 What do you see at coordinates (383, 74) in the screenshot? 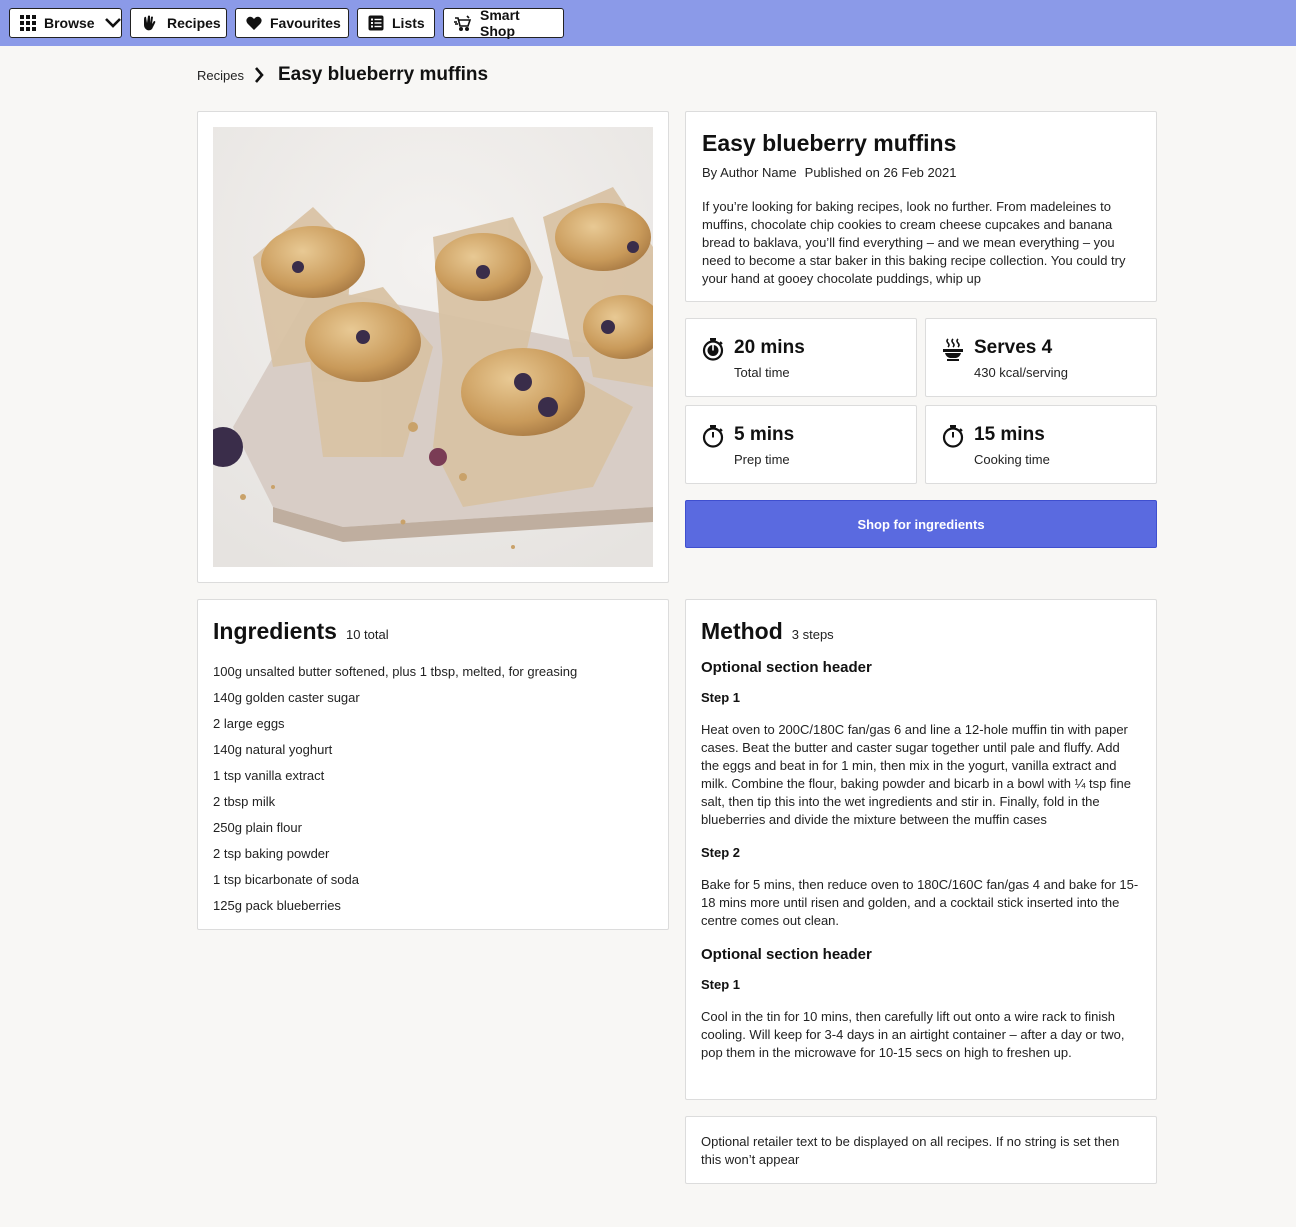
I see `breadcrumb-current: Easy blueberry muffins` at bounding box center [383, 74].